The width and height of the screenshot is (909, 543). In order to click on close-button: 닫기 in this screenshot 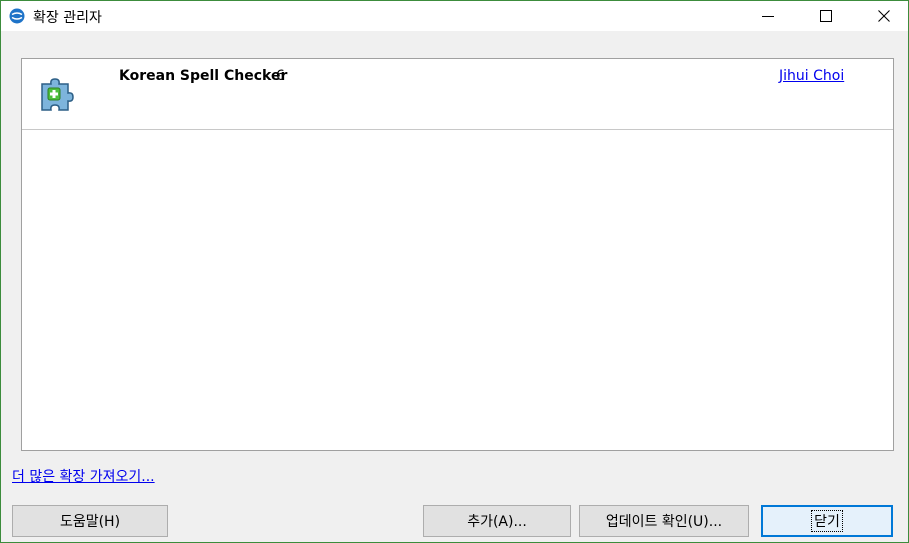, I will do `click(827, 521)`.